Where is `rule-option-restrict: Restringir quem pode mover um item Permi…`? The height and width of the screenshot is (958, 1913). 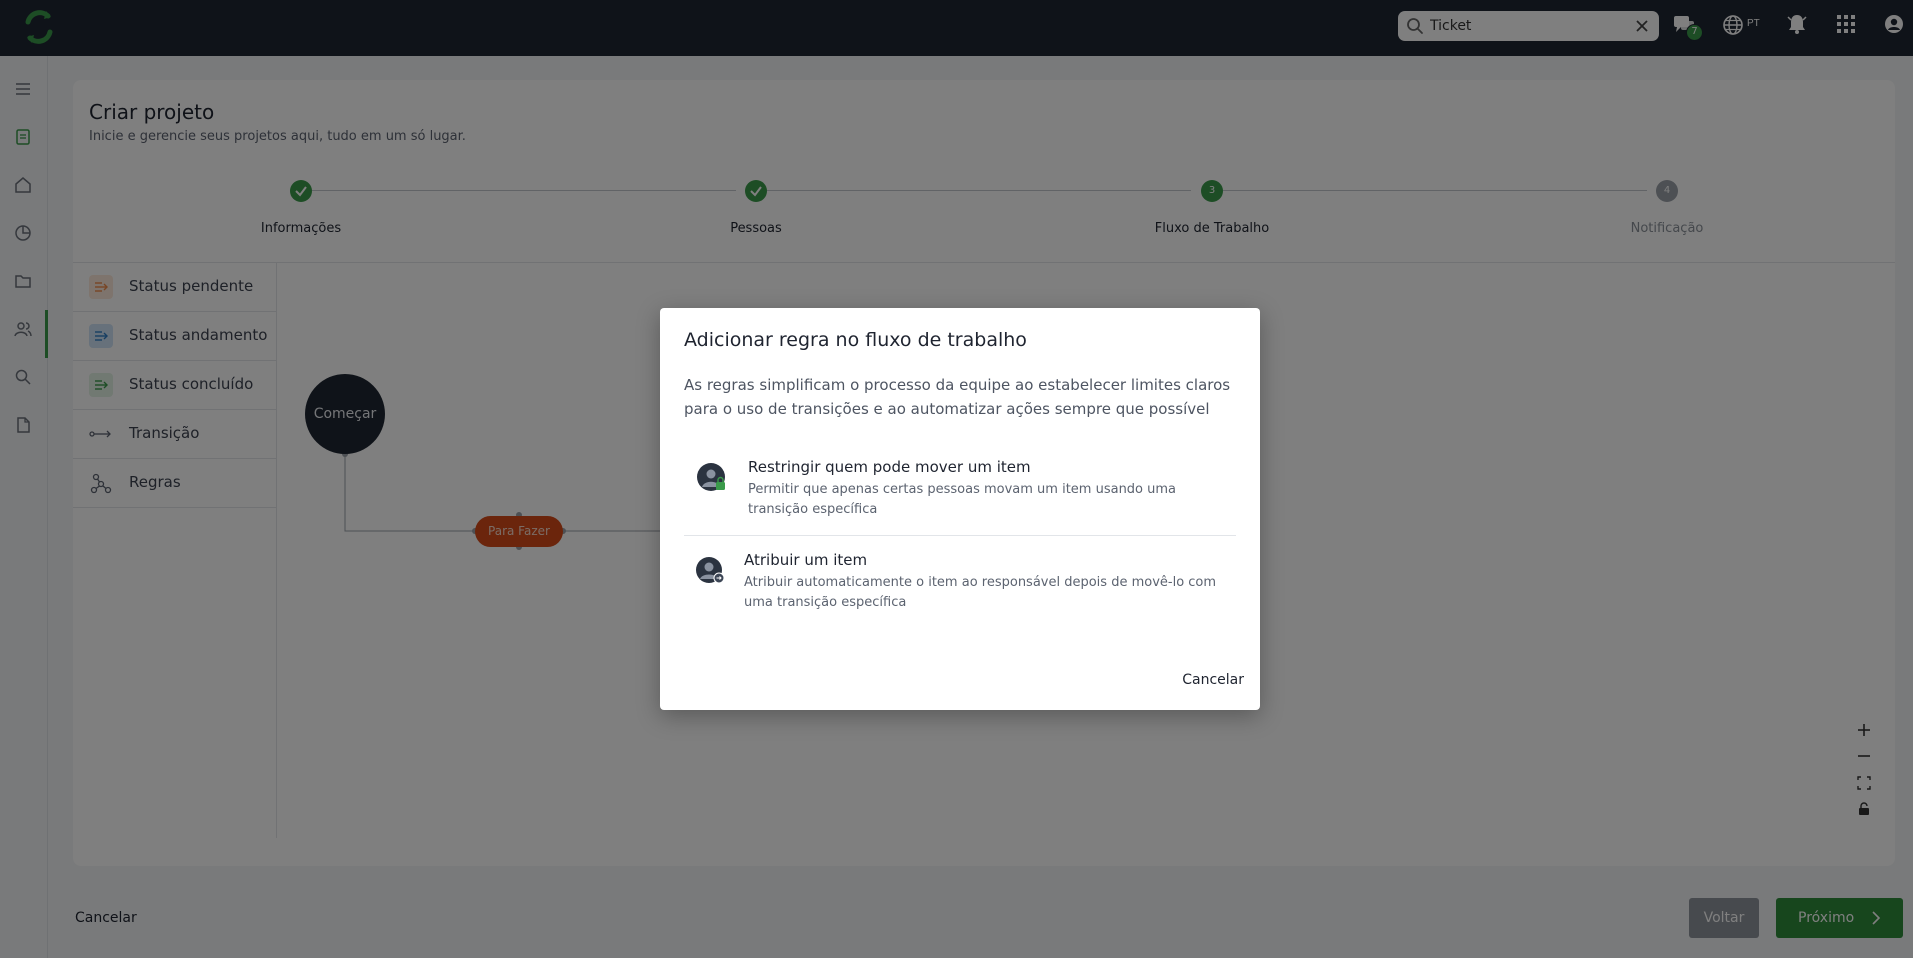
rule-option-restrict: Restringir quem pode mover um item Permi… is located at coordinates (960, 491).